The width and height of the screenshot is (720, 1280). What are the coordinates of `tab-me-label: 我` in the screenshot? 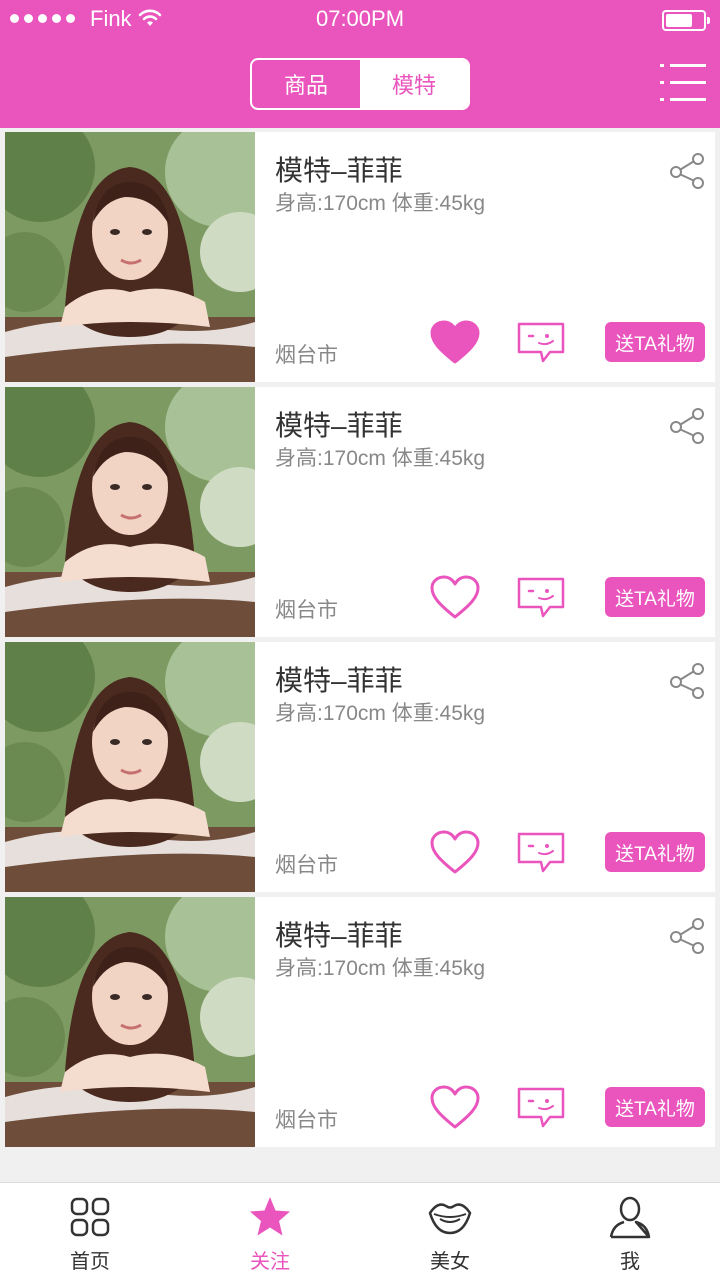 It's located at (630, 1262).